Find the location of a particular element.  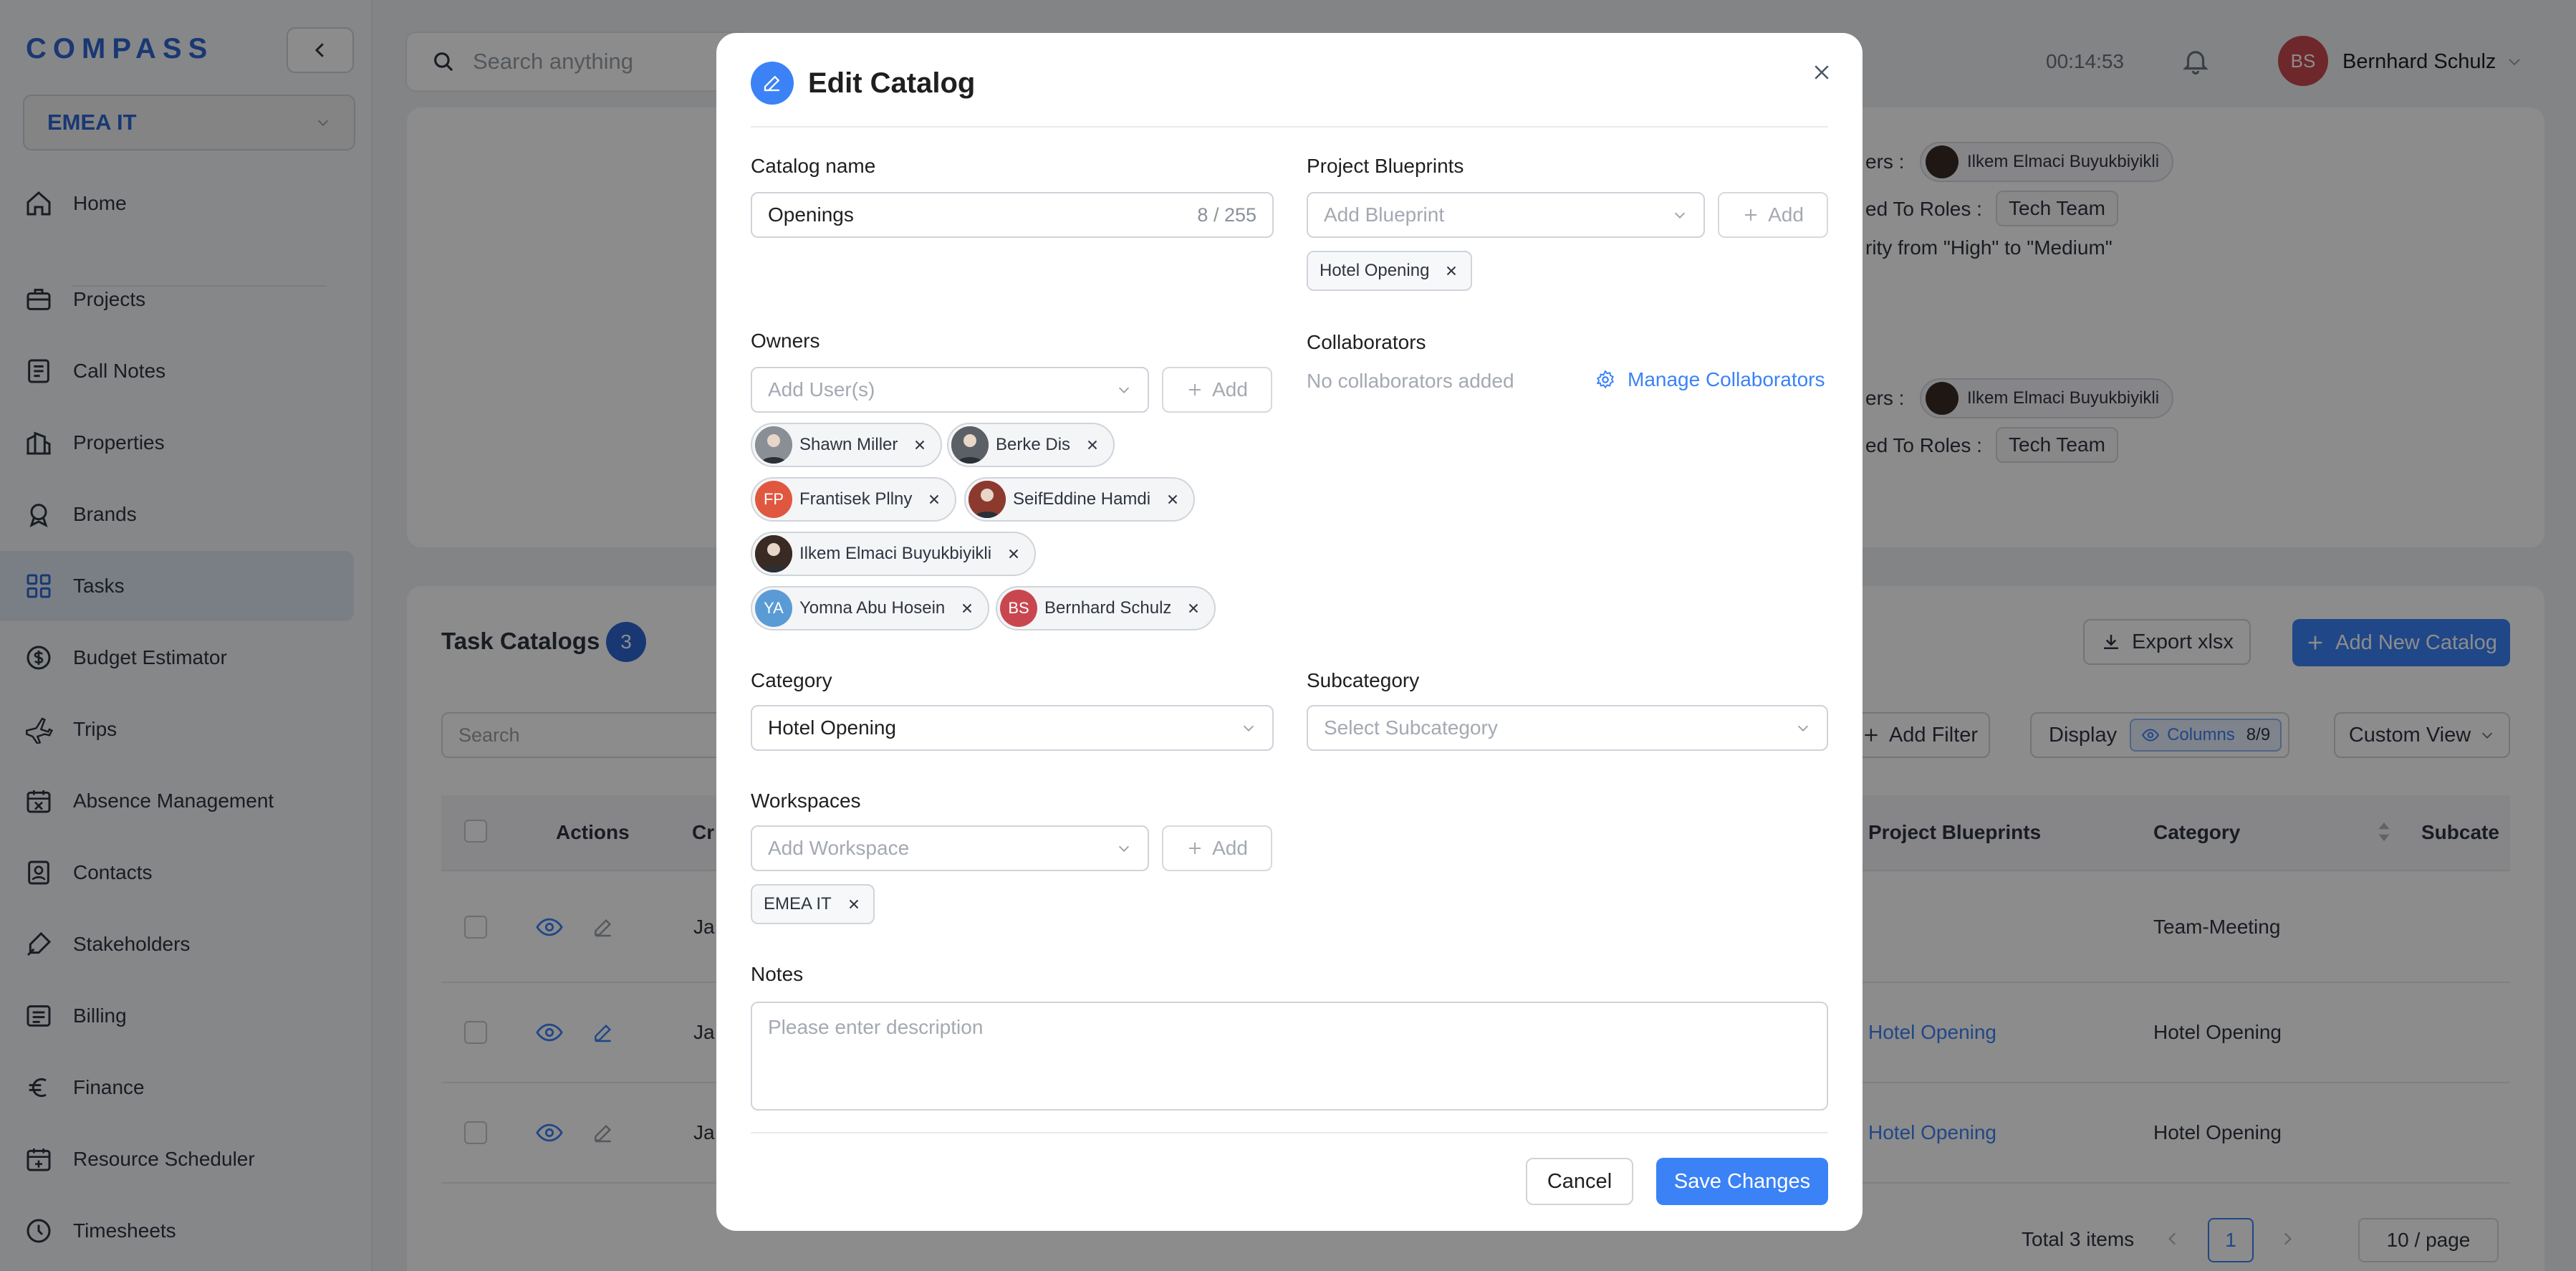

add-workspace-button: Add is located at coordinates (1217, 848).